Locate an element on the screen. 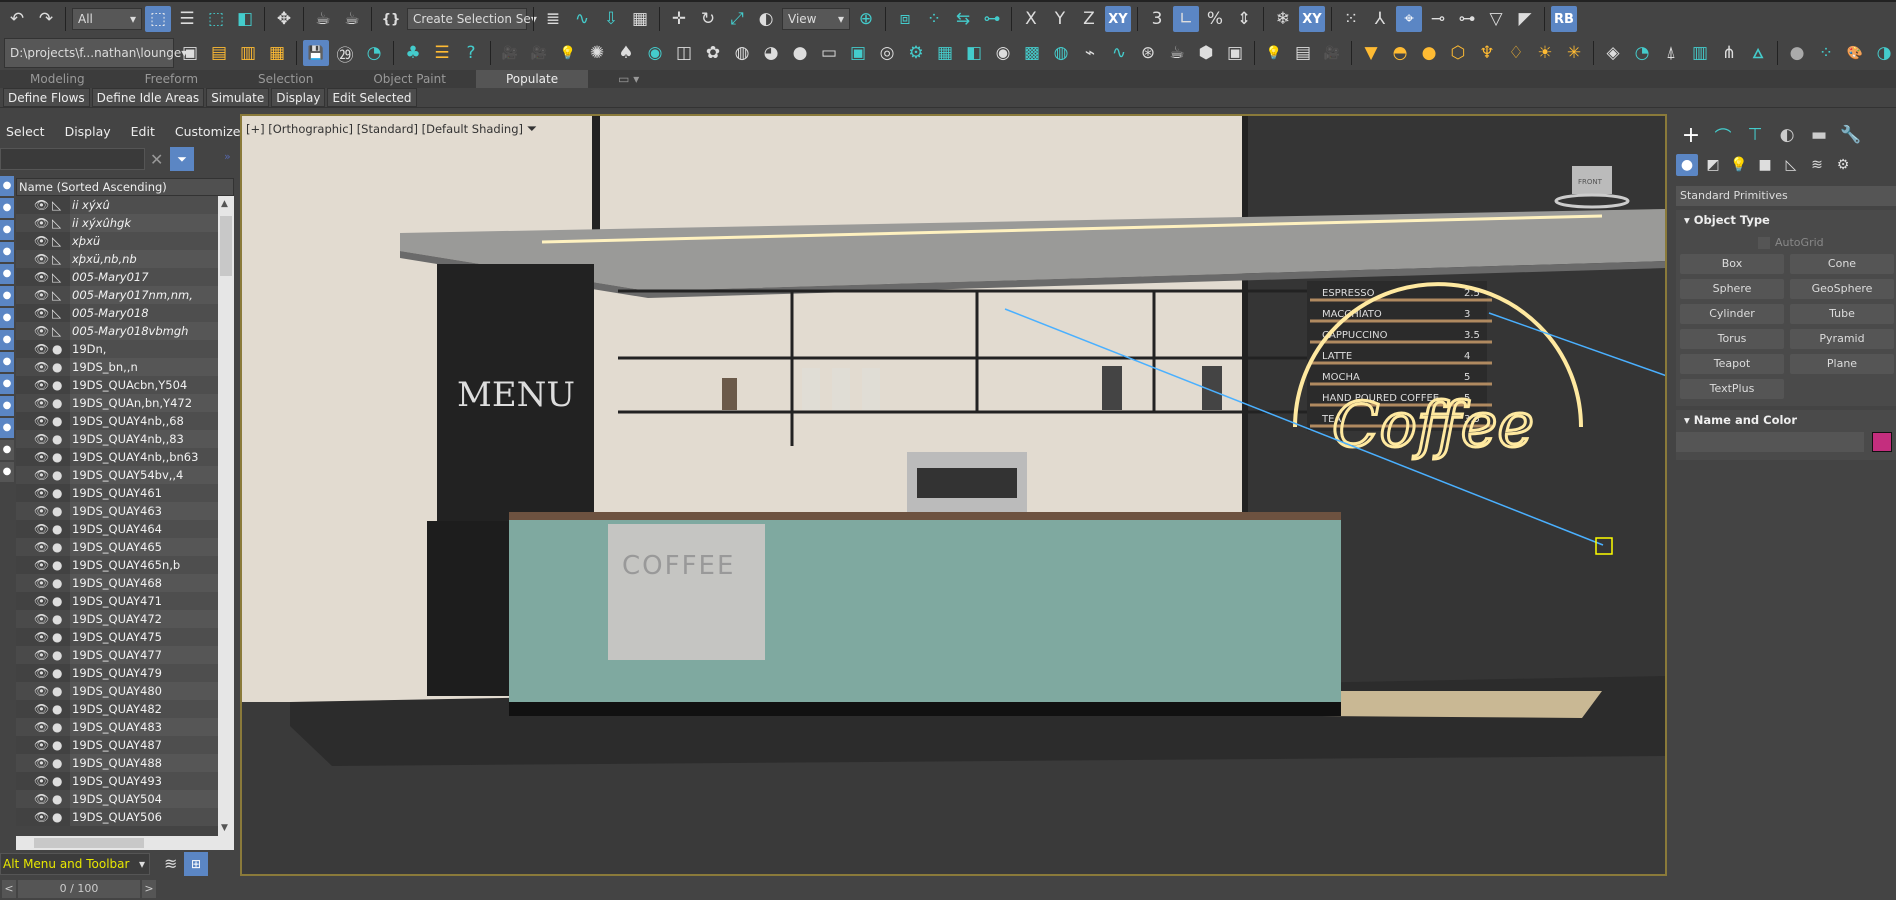  box-button: Box is located at coordinates (1732, 264).